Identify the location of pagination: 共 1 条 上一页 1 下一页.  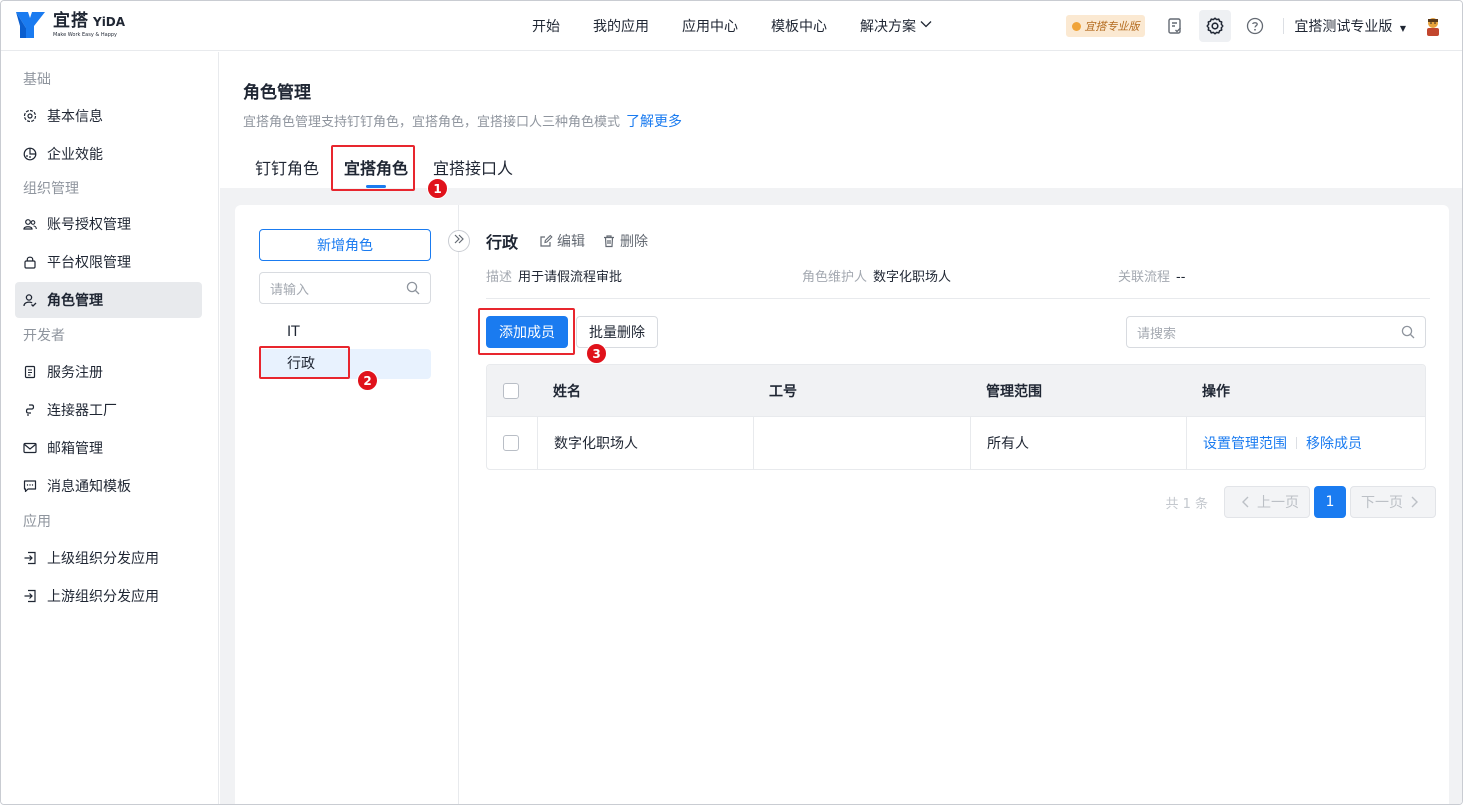
(1300, 502).